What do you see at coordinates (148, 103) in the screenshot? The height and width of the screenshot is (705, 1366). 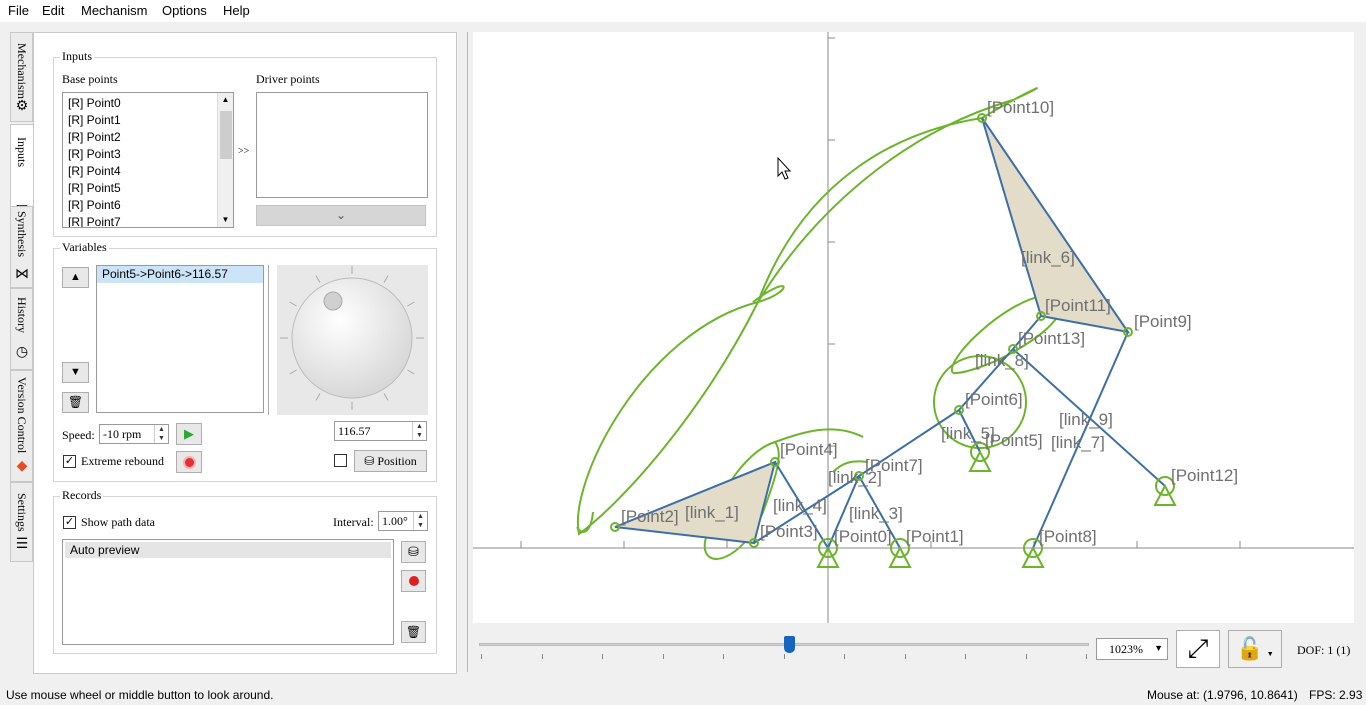 I see `base-point-item: [R] Point0` at bounding box center [148, 103].